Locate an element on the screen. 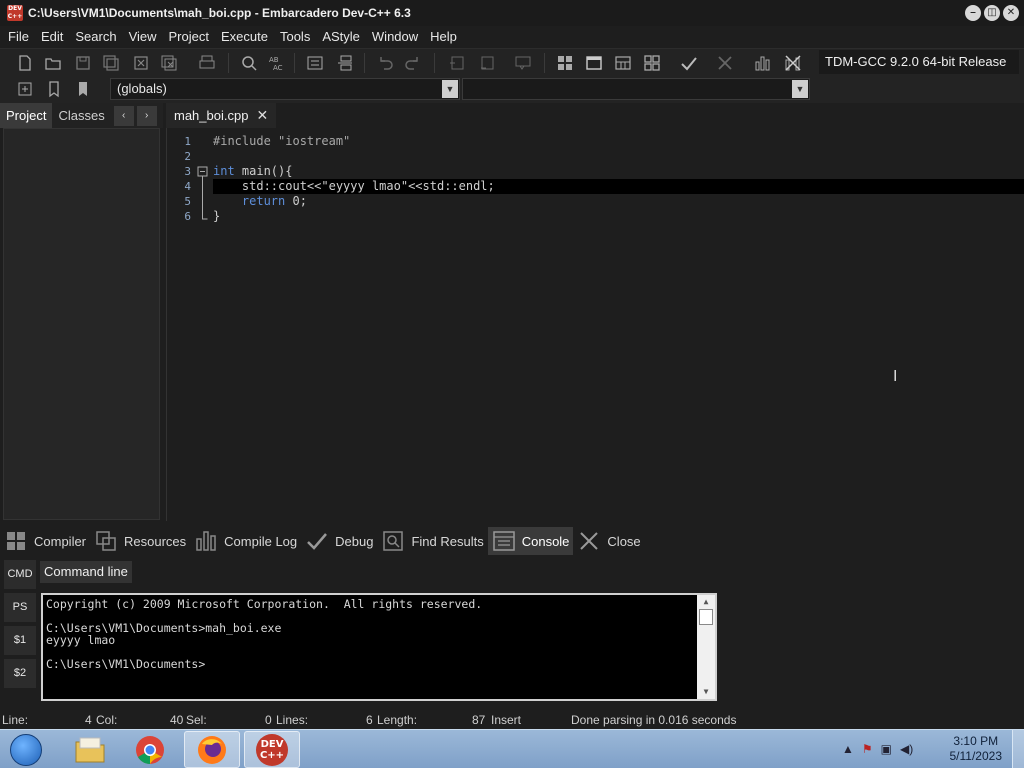  scroll-up-icon: ▲ is located at coordinates (706, 602).